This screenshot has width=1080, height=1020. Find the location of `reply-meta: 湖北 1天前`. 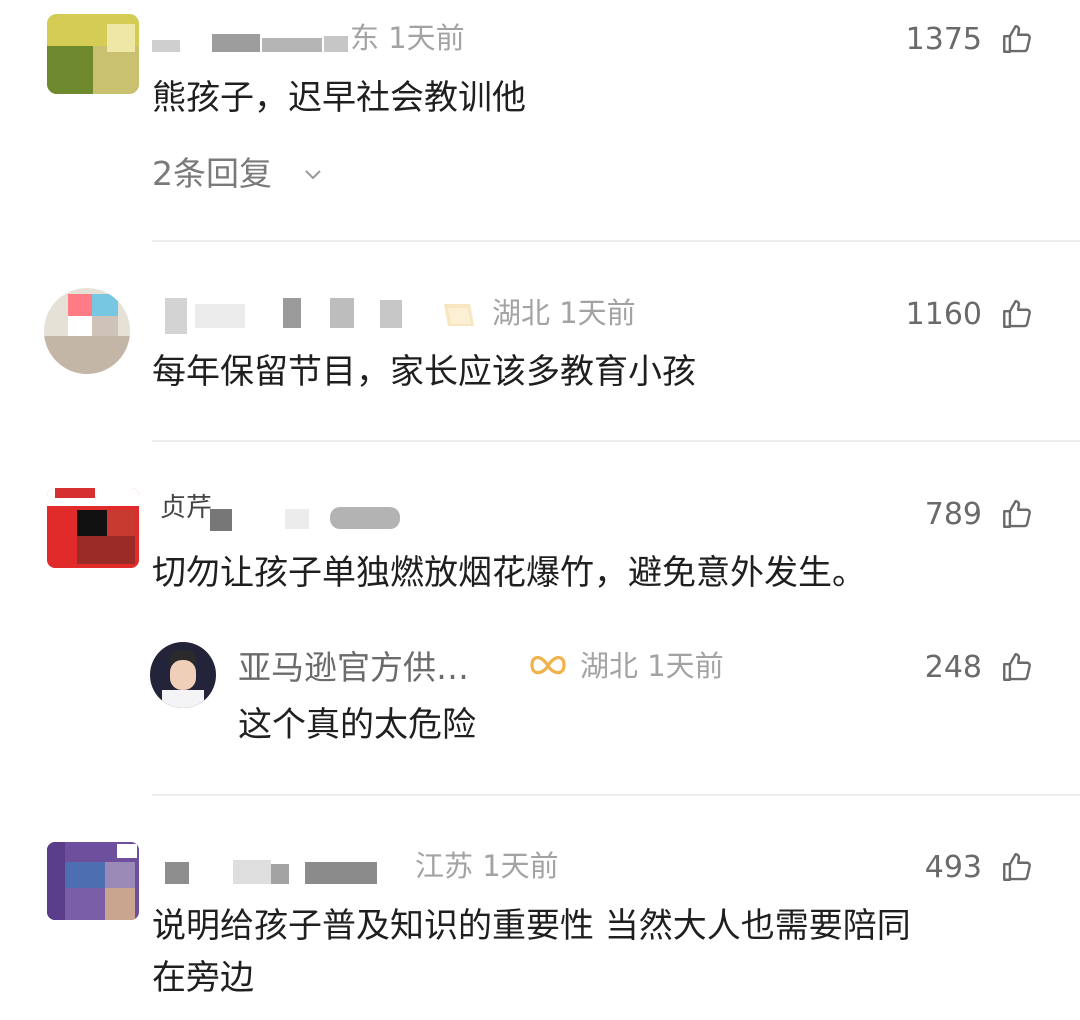

reply-meta: 湖北 1天前 is located at coordinates (652, 666).